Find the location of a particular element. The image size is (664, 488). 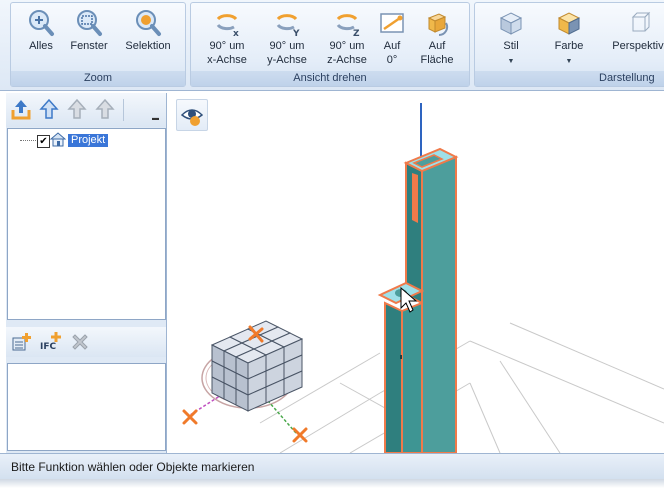

style-button: Stil ▼ is located at coordinates (511, 39).